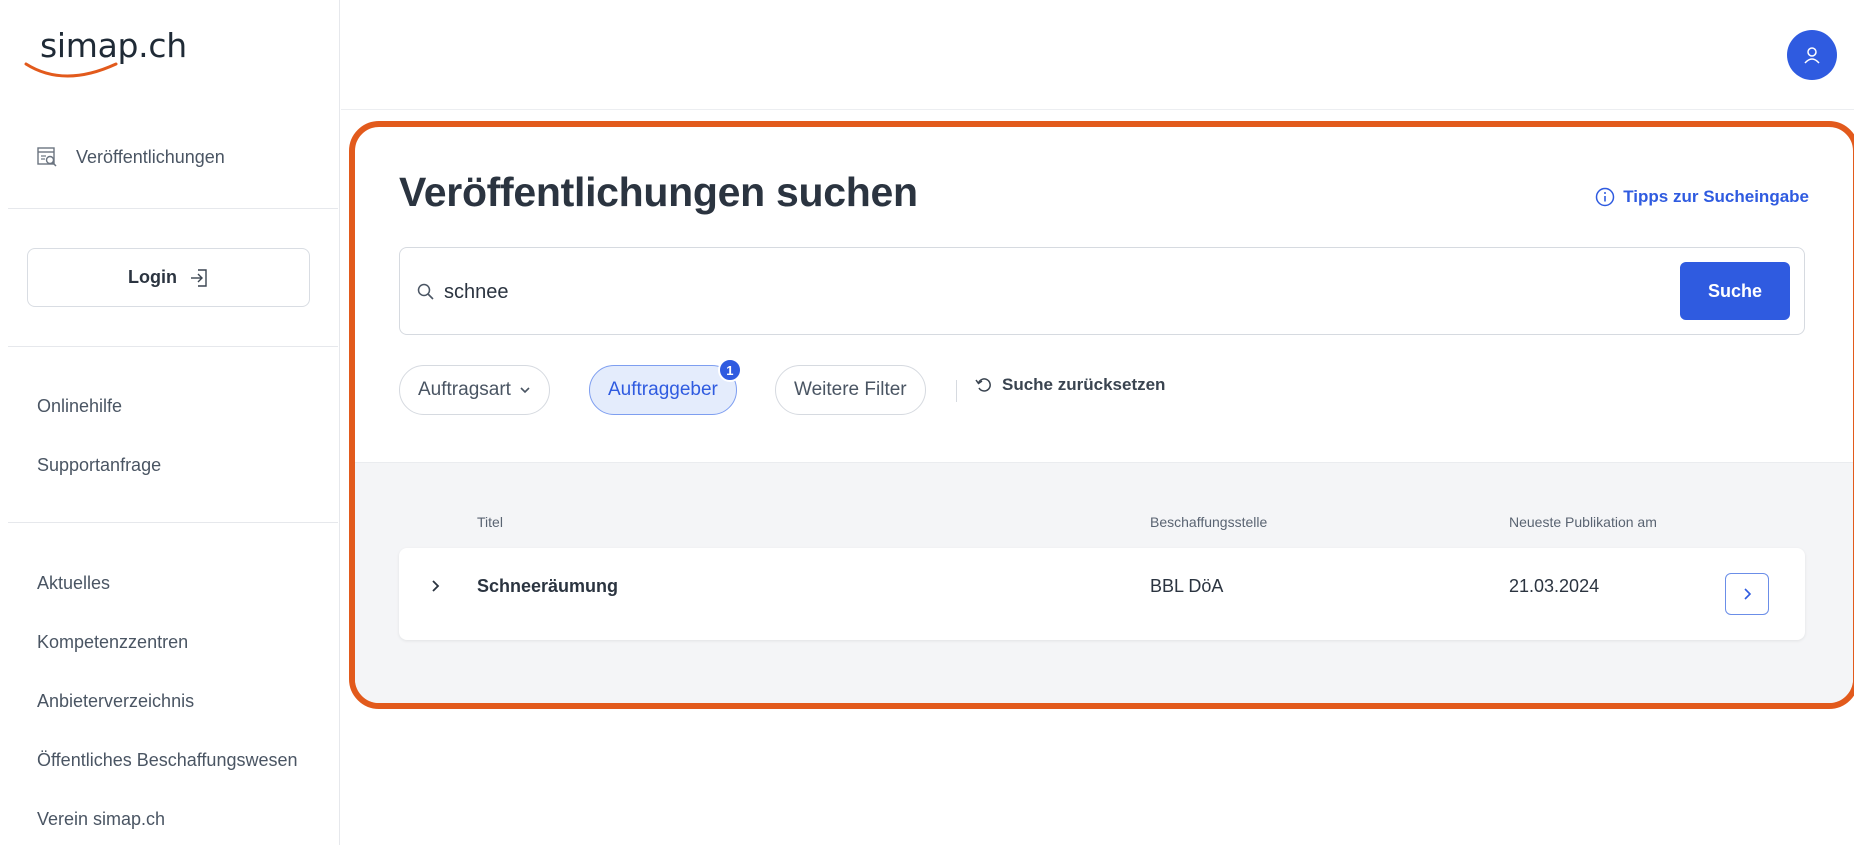 The width and height of the screenshot is (1854, 845). Describe the element at coordinates (1735, 291) in the screenshot. I see `search-button: Suche` at that location.